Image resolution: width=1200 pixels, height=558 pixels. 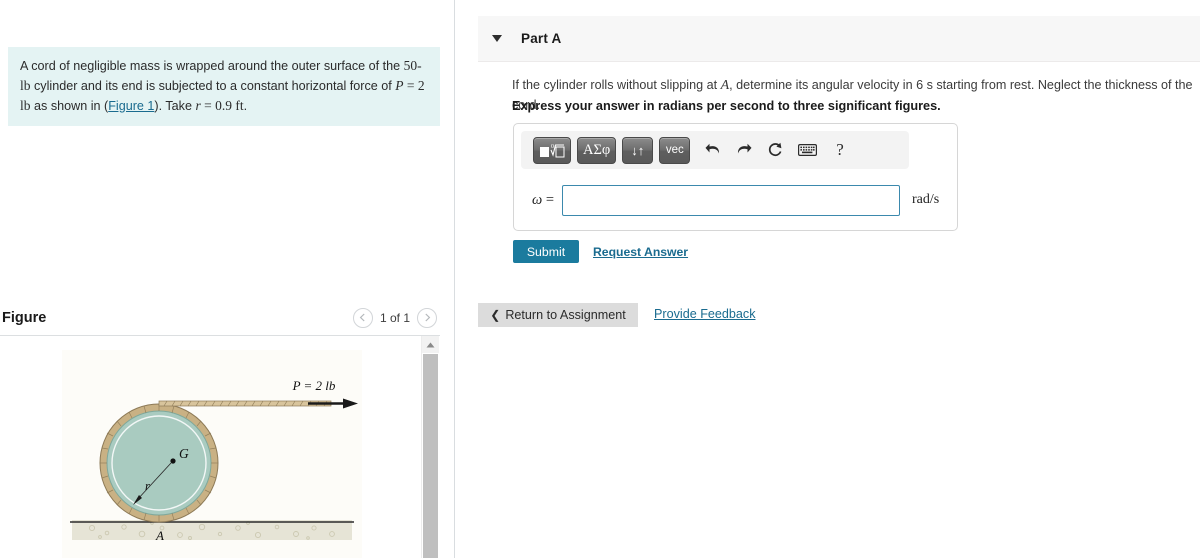 I want to click on part-a-header: Part A, so click(x=839, y=39).